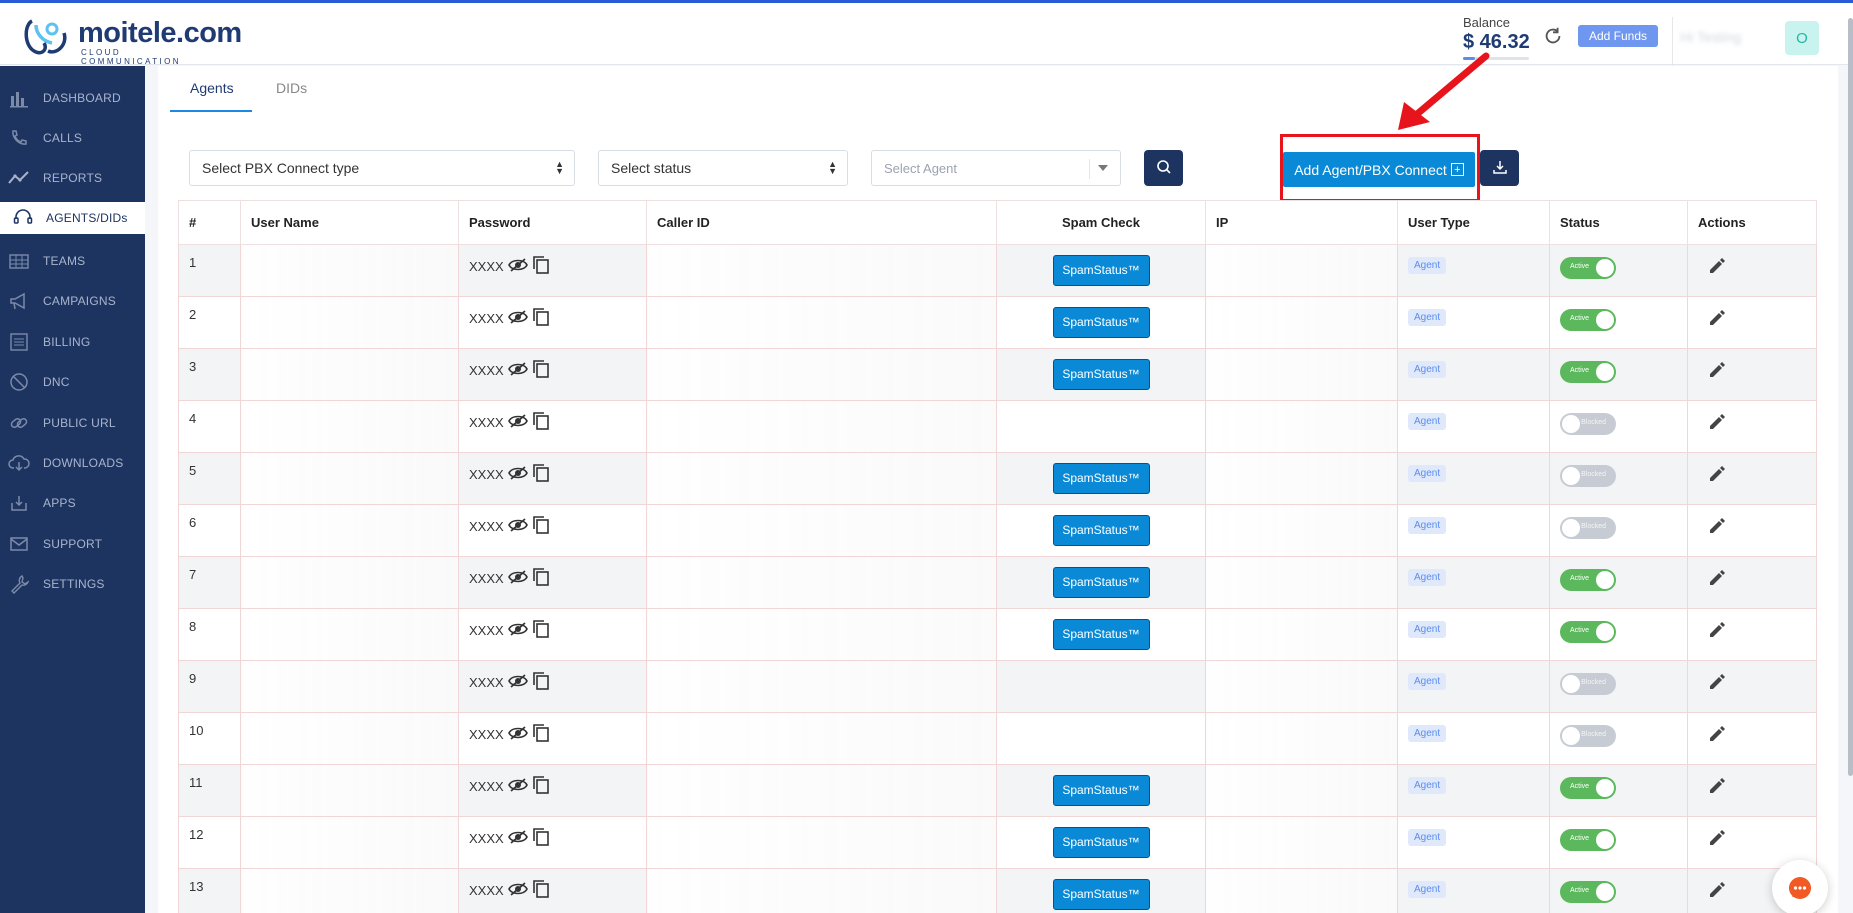  I want to click on sidebar-item-dnc: DNC, so click(72, 382).